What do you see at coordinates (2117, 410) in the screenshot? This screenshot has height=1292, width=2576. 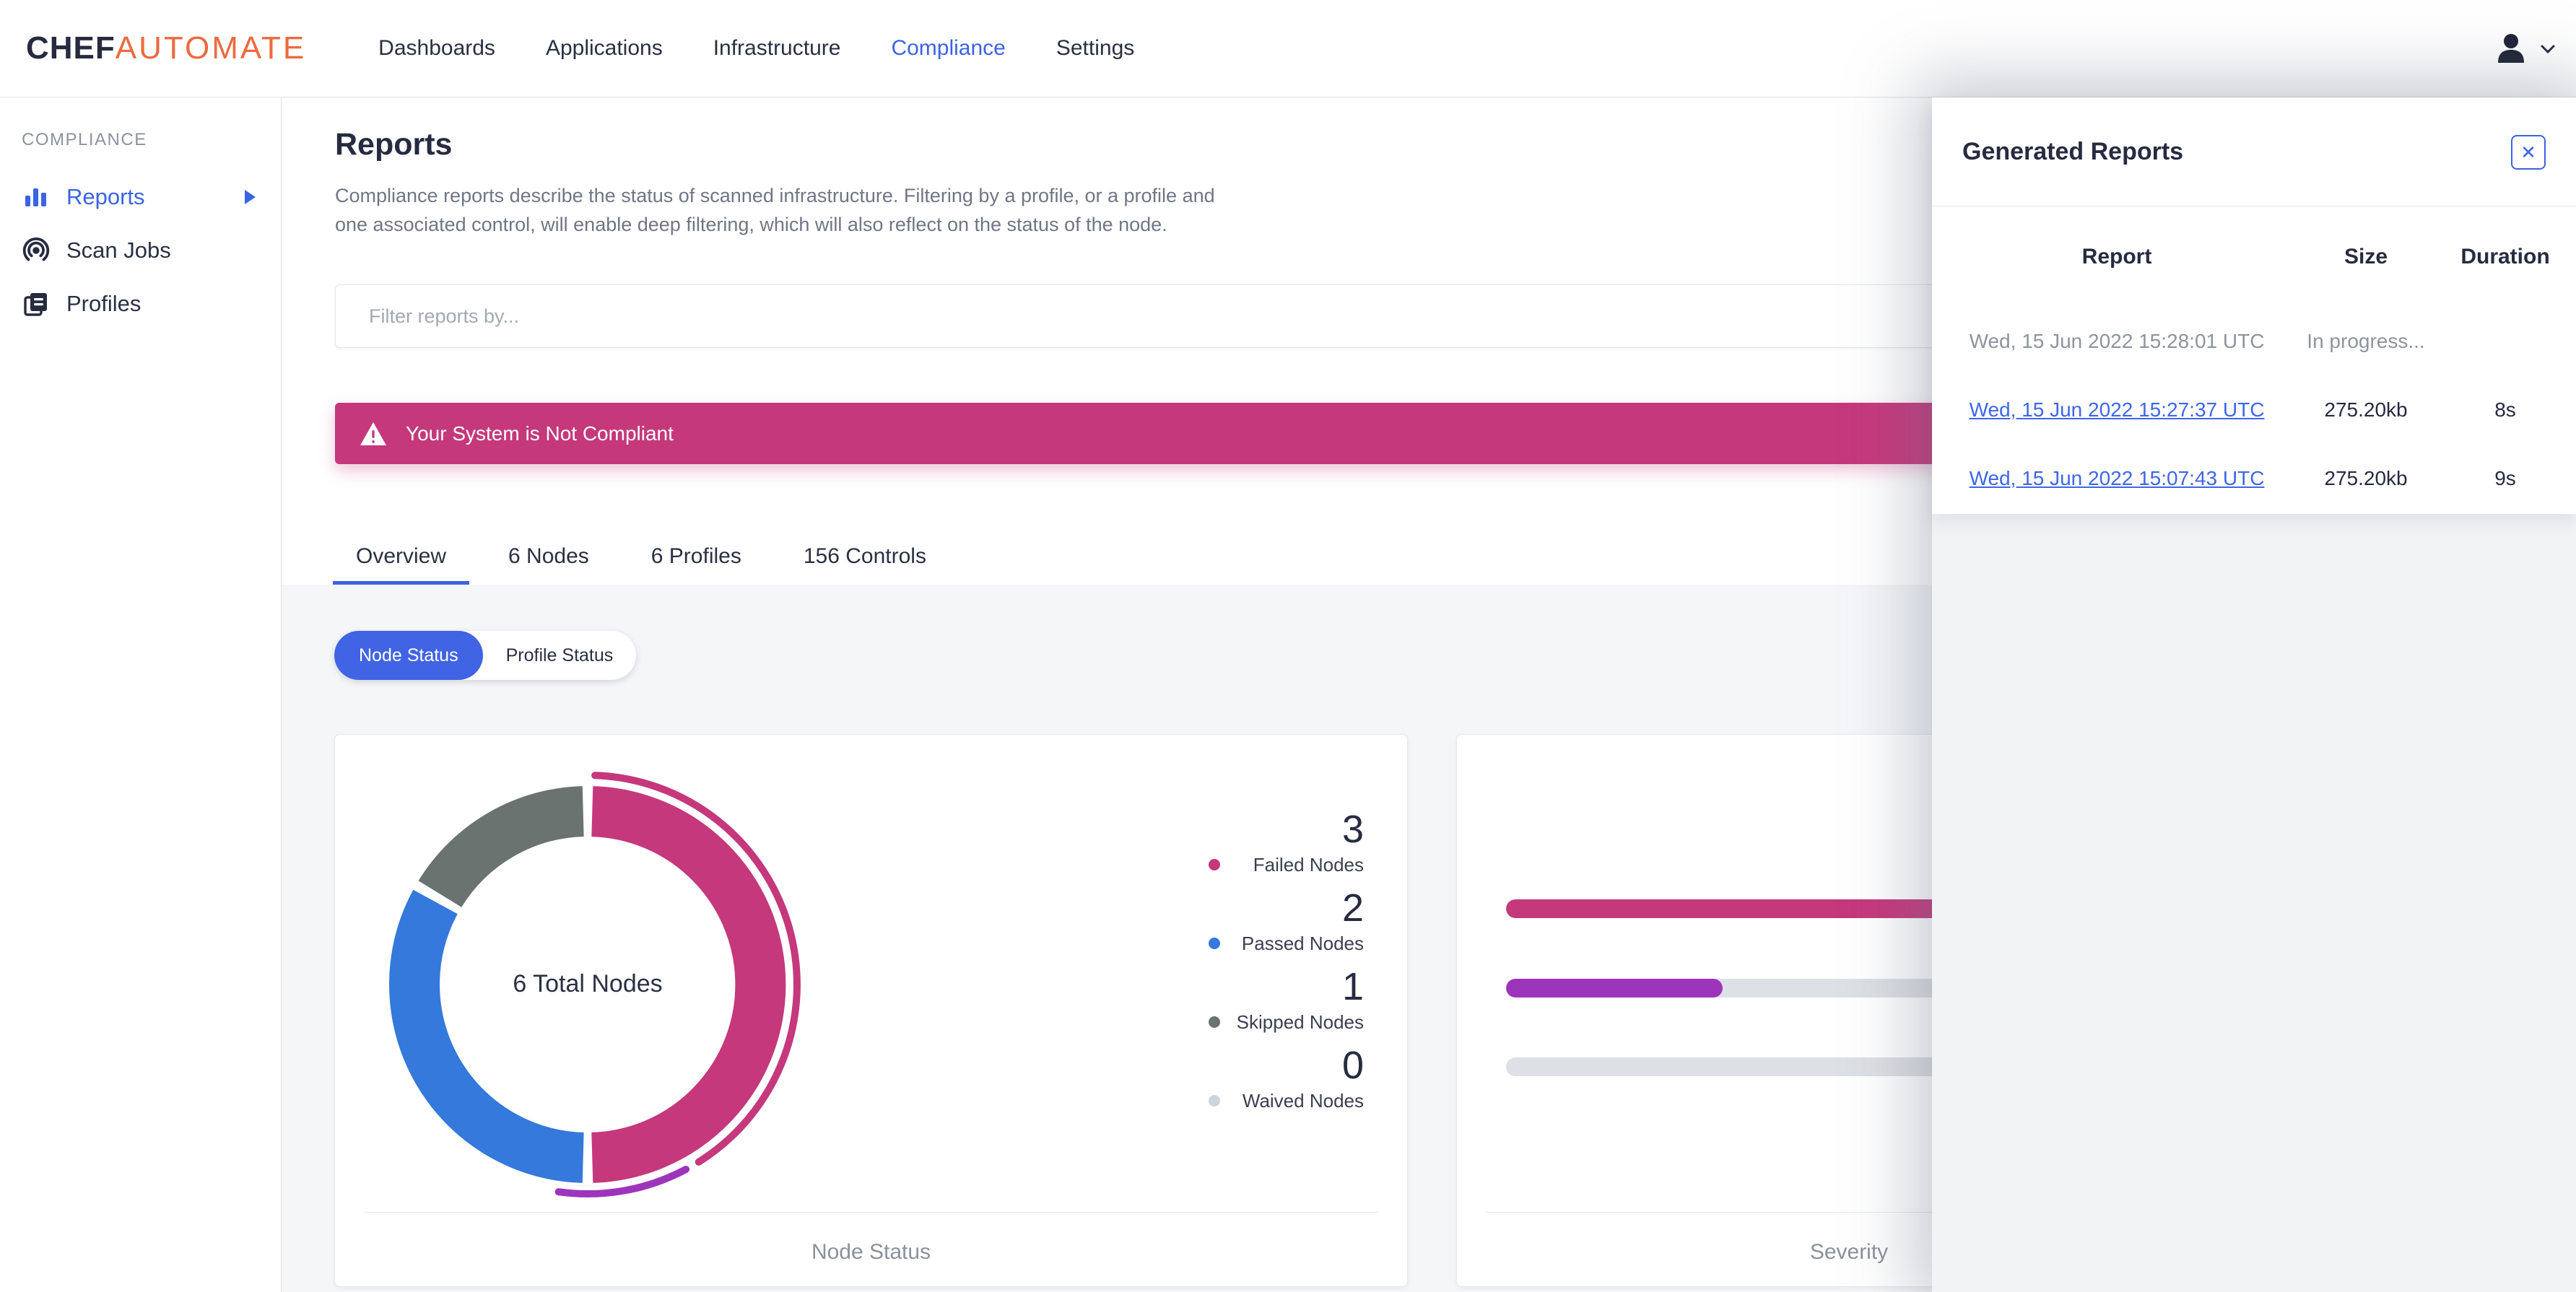 I see `report-link: Wed, 15 Jun 2022 15:27:37 UTC` at bounding box center [2117, 410].